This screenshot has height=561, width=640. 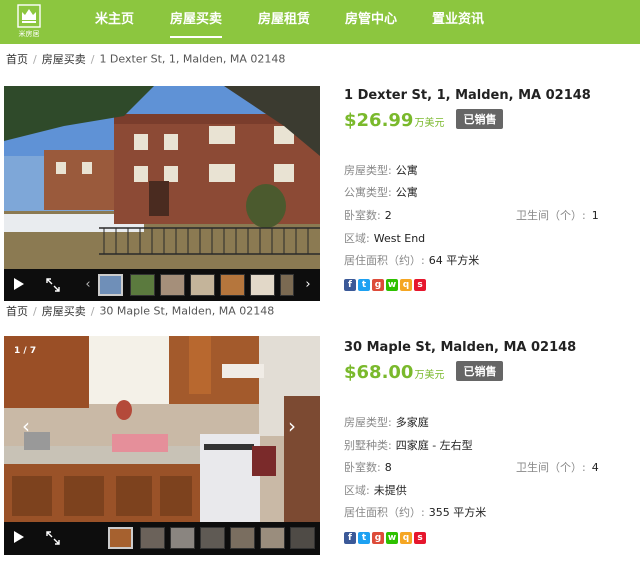 I want to click on attr-value: 64 平方米, so click(x=454, y=260).